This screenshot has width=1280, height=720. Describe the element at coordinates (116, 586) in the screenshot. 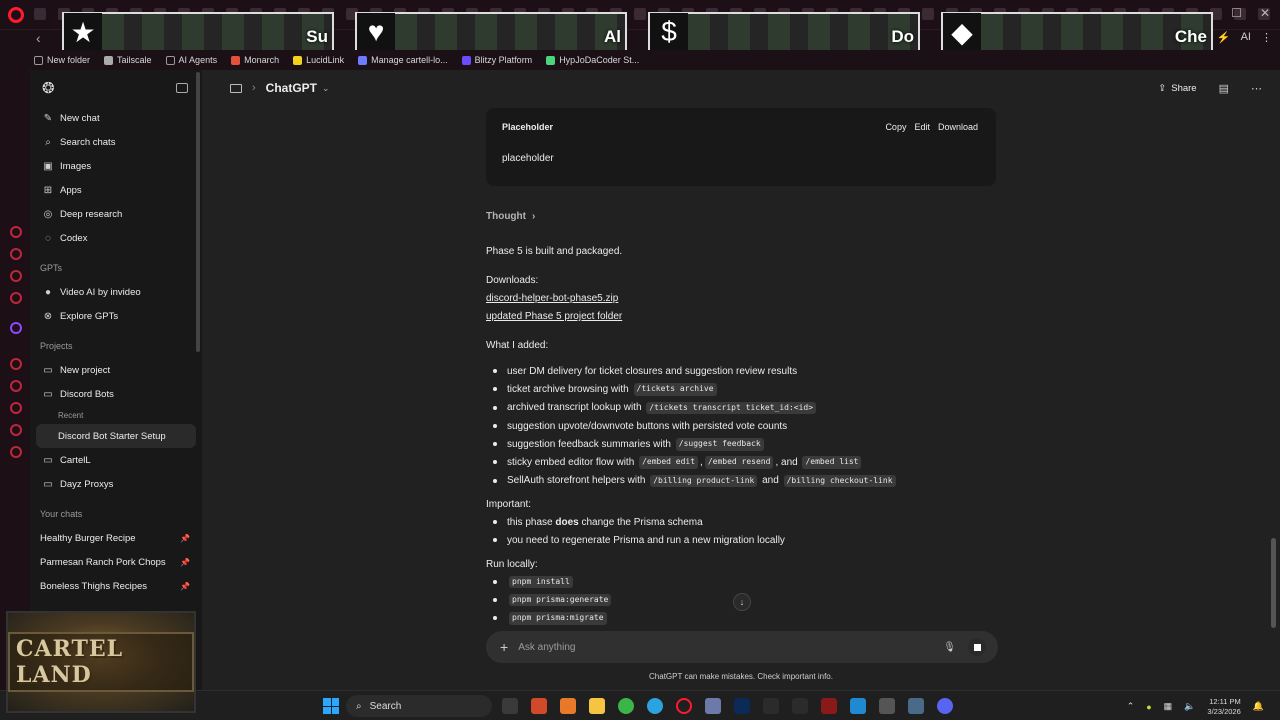

I see `chat-item: Boneless Thighs Recipes 📌` at that location.